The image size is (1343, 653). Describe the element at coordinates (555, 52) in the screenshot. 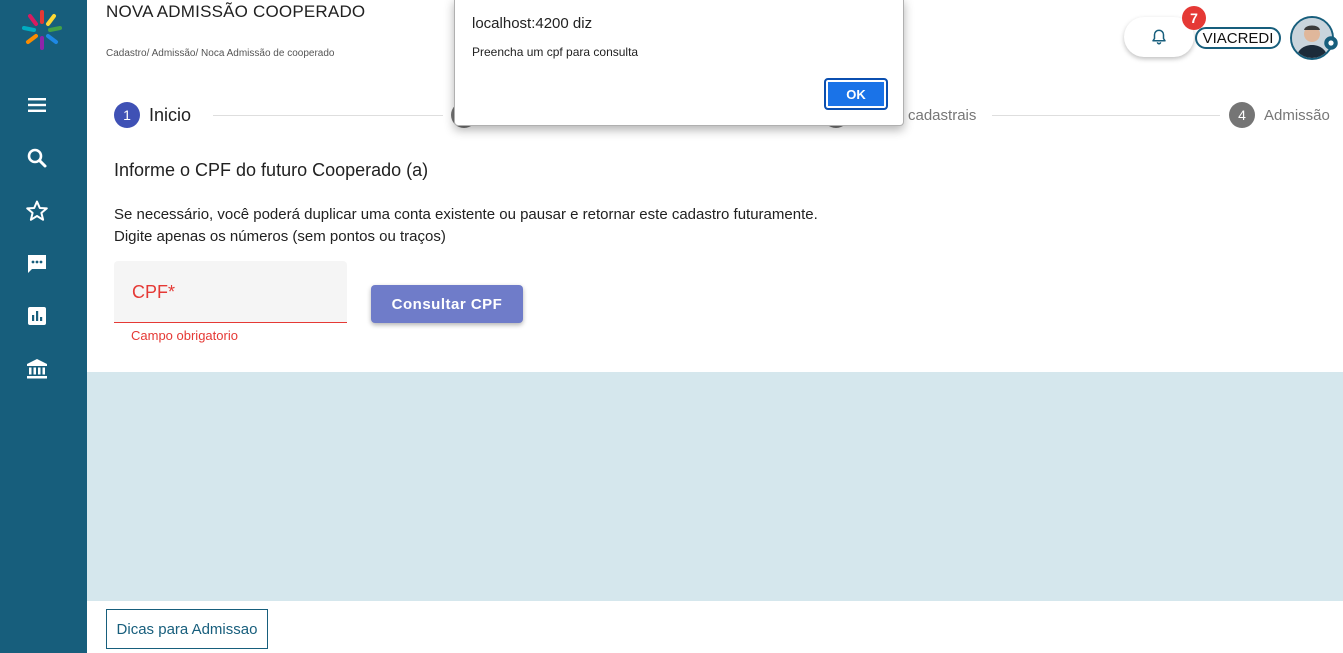

I see `dialog-message: Preencha um cpf para consulta` at that location.